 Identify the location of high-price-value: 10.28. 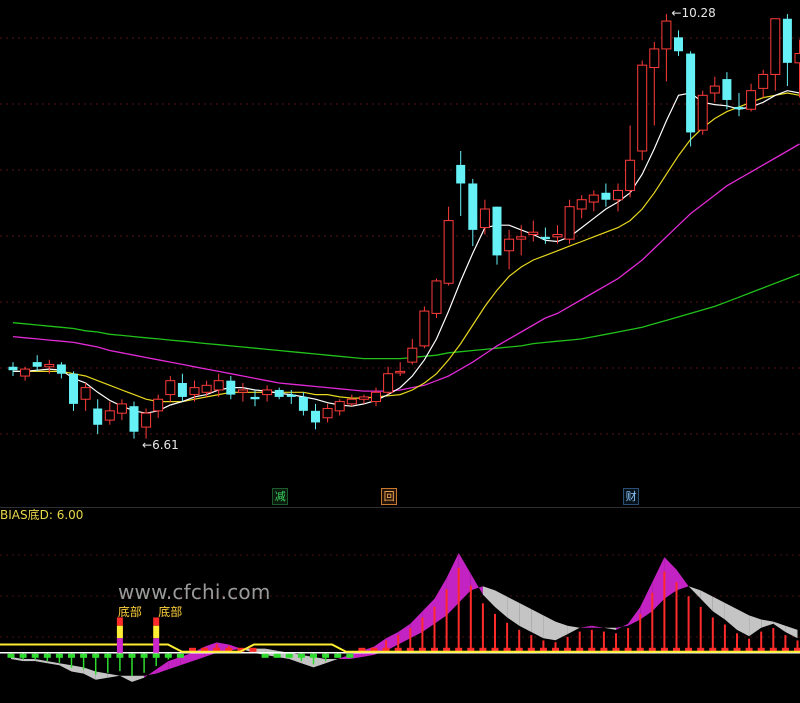
(698, 13).